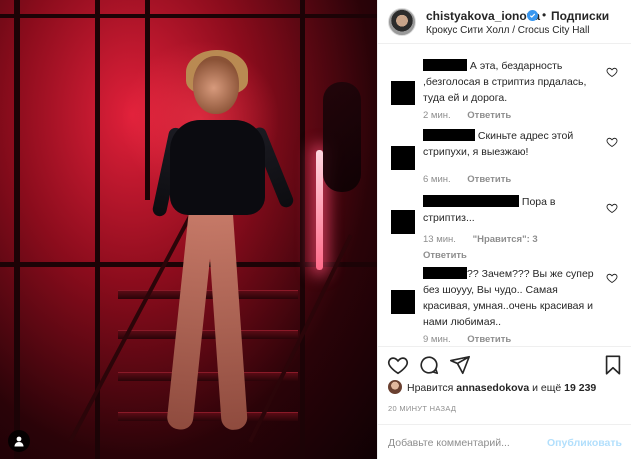  What do you see at coordinates (422, 408) in the screenshot?
I see `post-timestamp: 20 МИНУТ НАЗАД` at bounding box center [422, 408].